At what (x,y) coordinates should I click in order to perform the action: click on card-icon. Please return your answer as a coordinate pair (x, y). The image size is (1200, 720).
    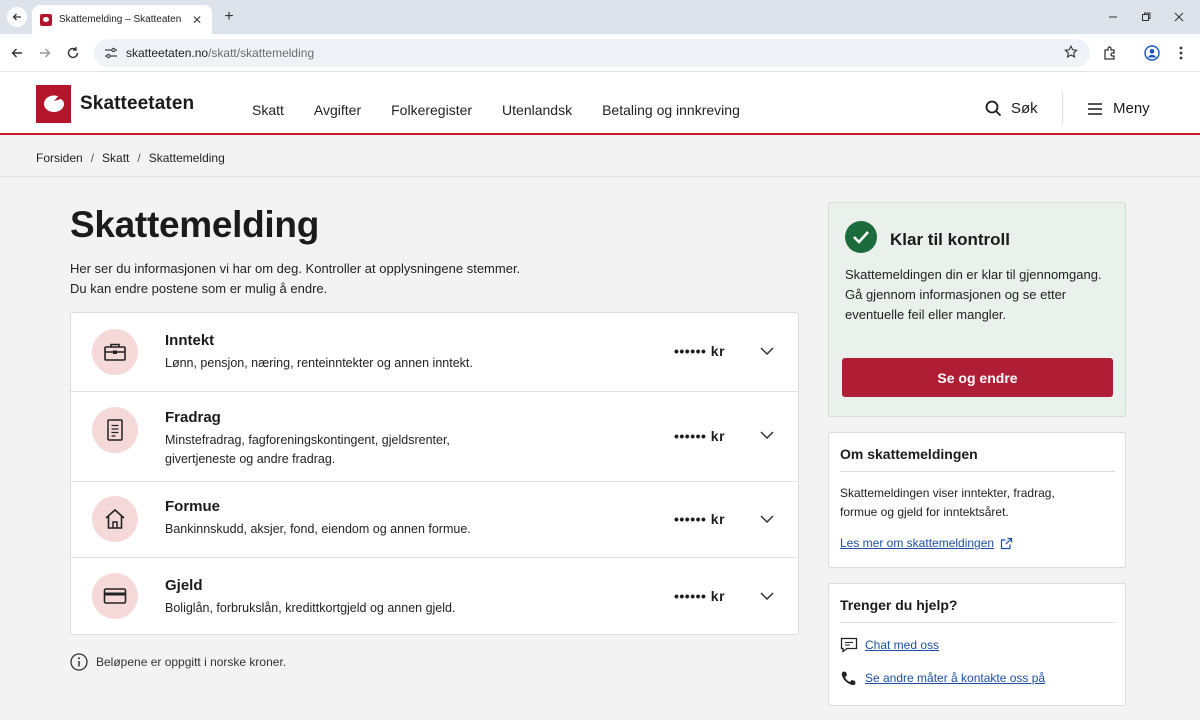
    Looking at the image, I should click on (115, 596).